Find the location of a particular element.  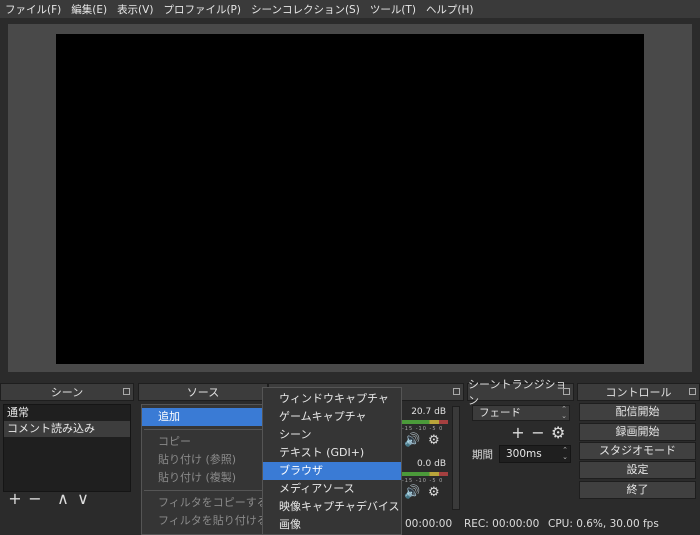

volume-db-label: 20.7 dB is located at coordinates (428, 412).